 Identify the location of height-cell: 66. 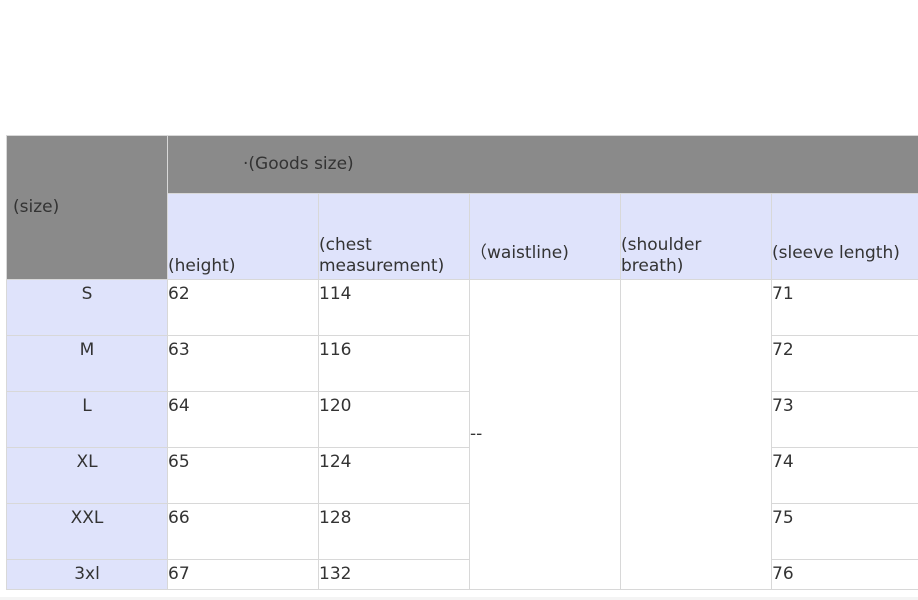
(243, 531).